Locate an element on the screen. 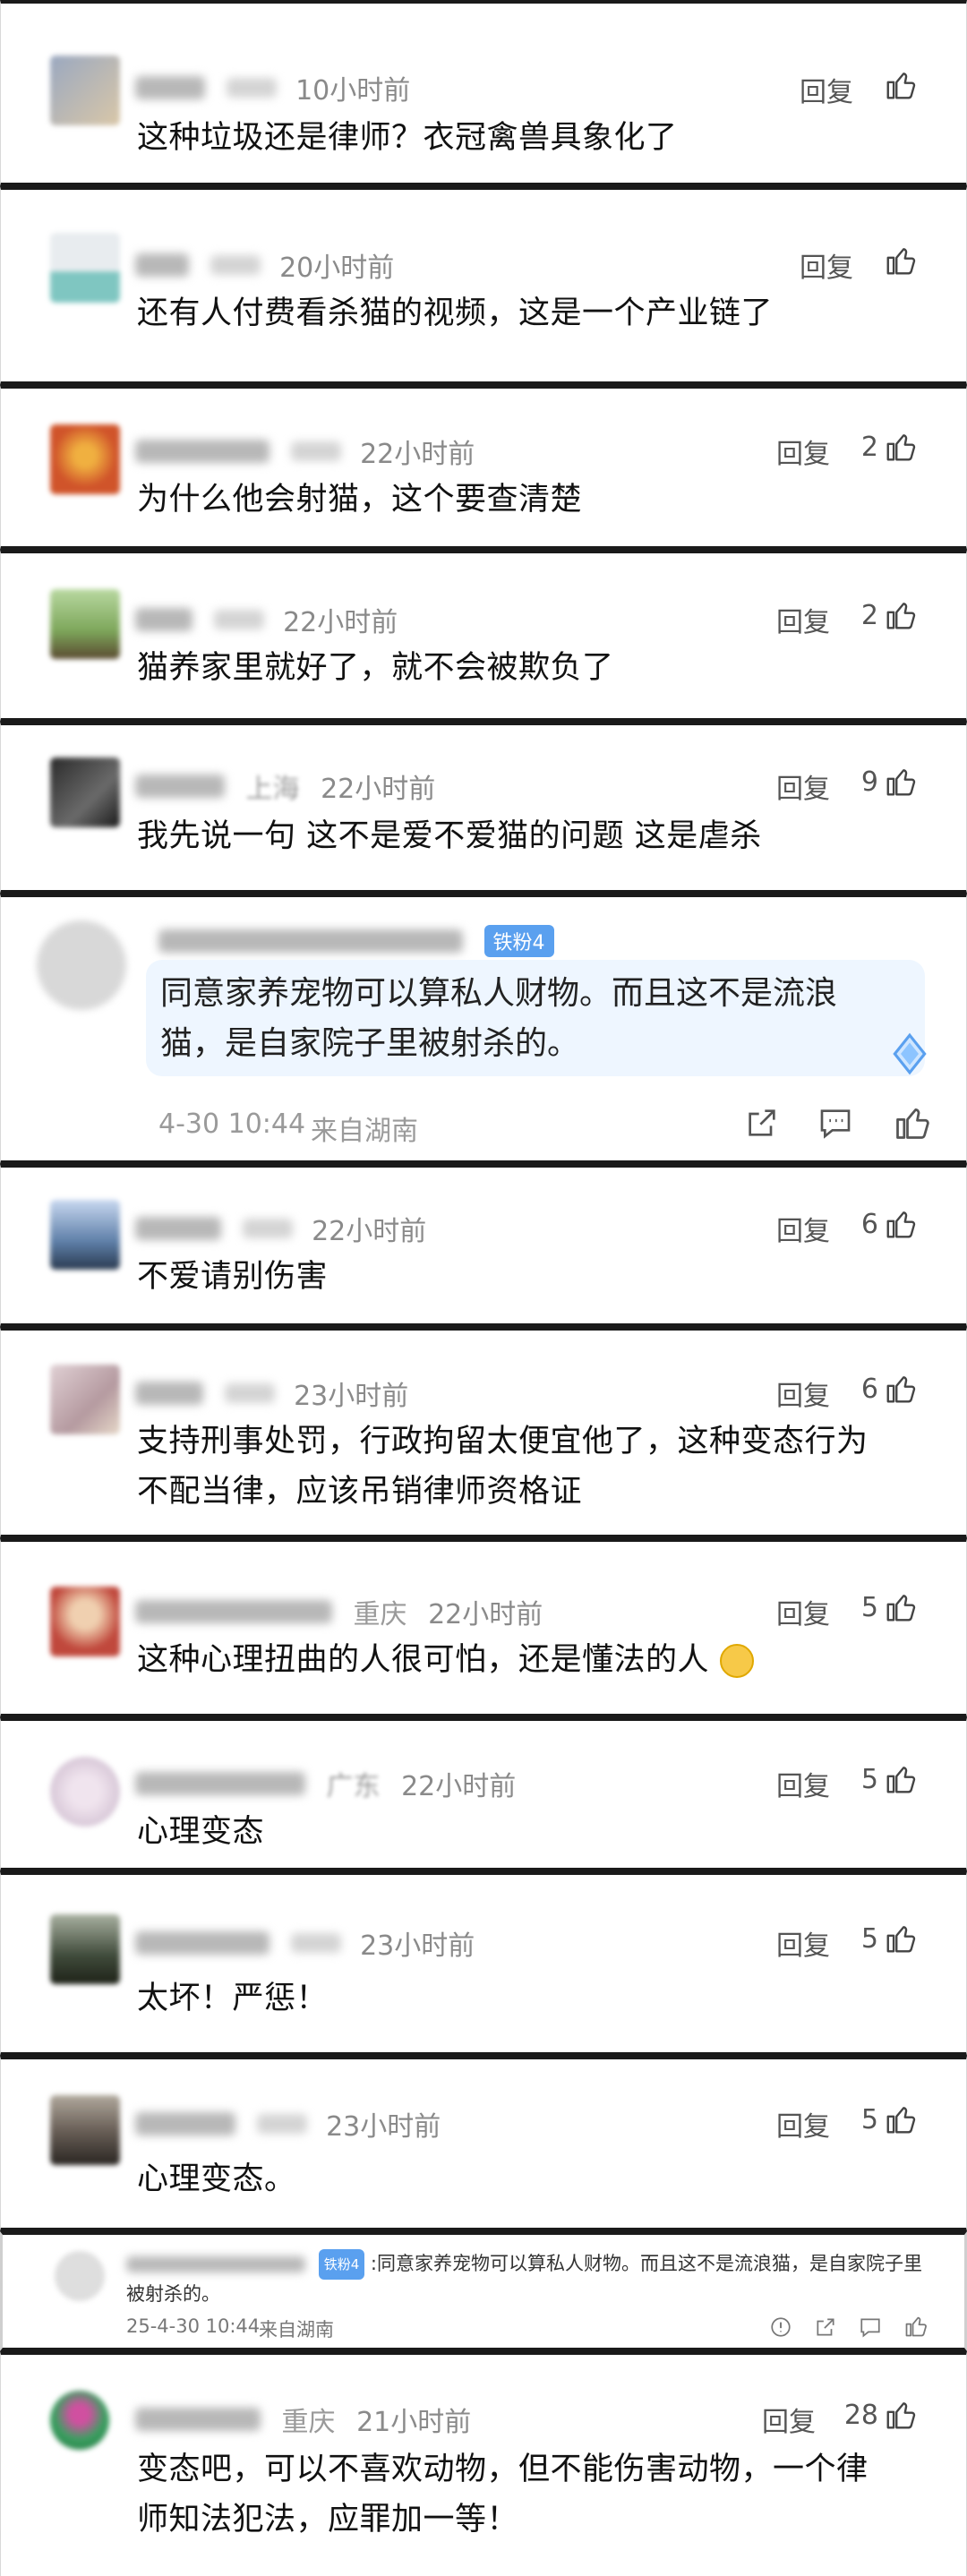 This screenshot has height=2576, width=967. comment-text: 变态吧，可以不喜欢动物，但不能伤害动物，一个律 师知法犯法，应罪加一等！ is located at coordinates (503, 2494).